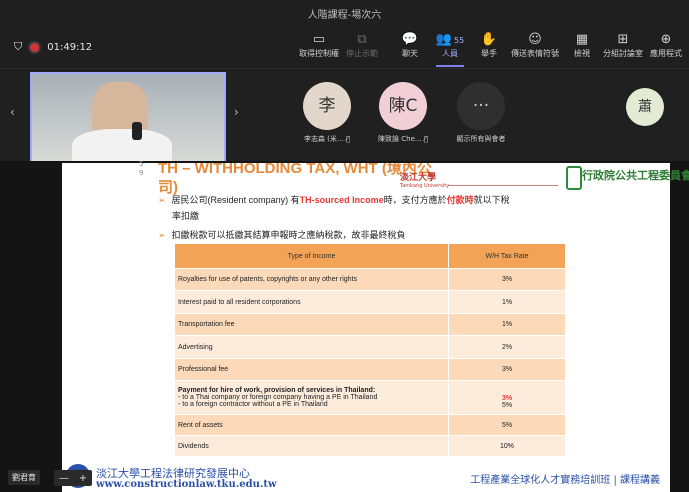  What do you see at coordinates (370, 369) in the screenshot?
I see `table-row: Professional fee 3%` at bounding box center [370, 369].